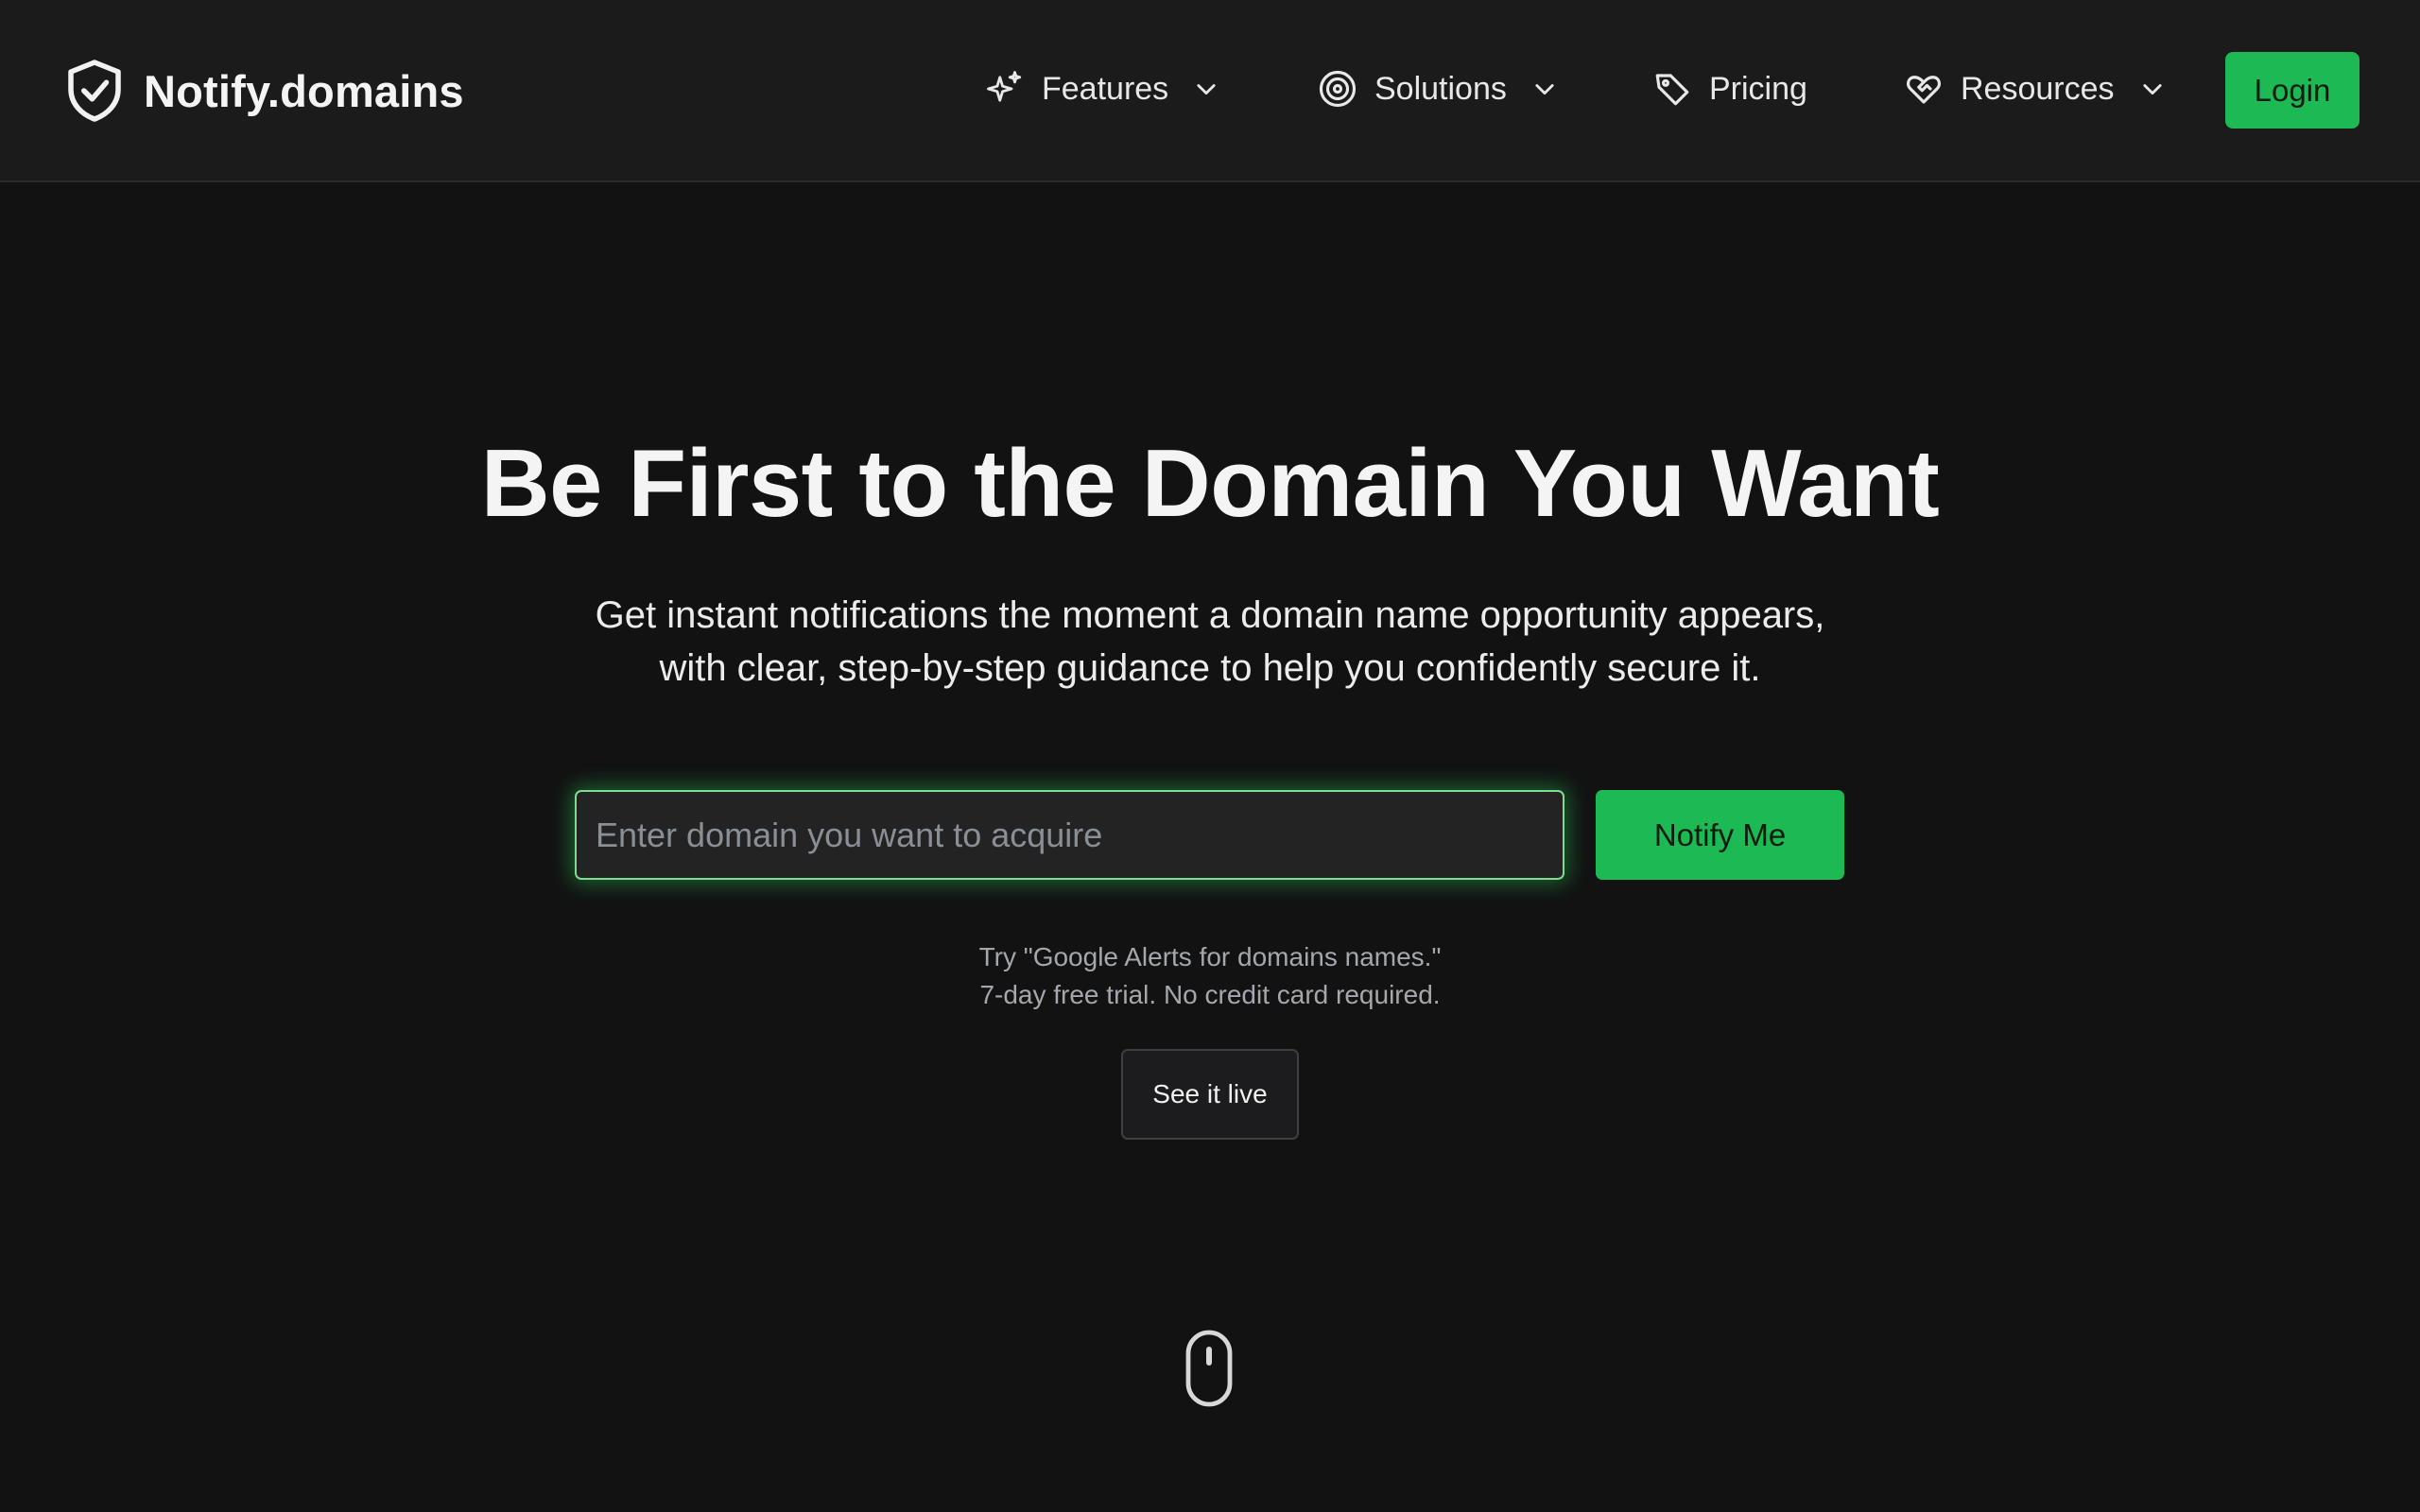 The width and height of the screenshot is (2420, 1512). Describe the element at coordinates (1005, 86) in the screenshot. I see `sparkles-icon` at that location.